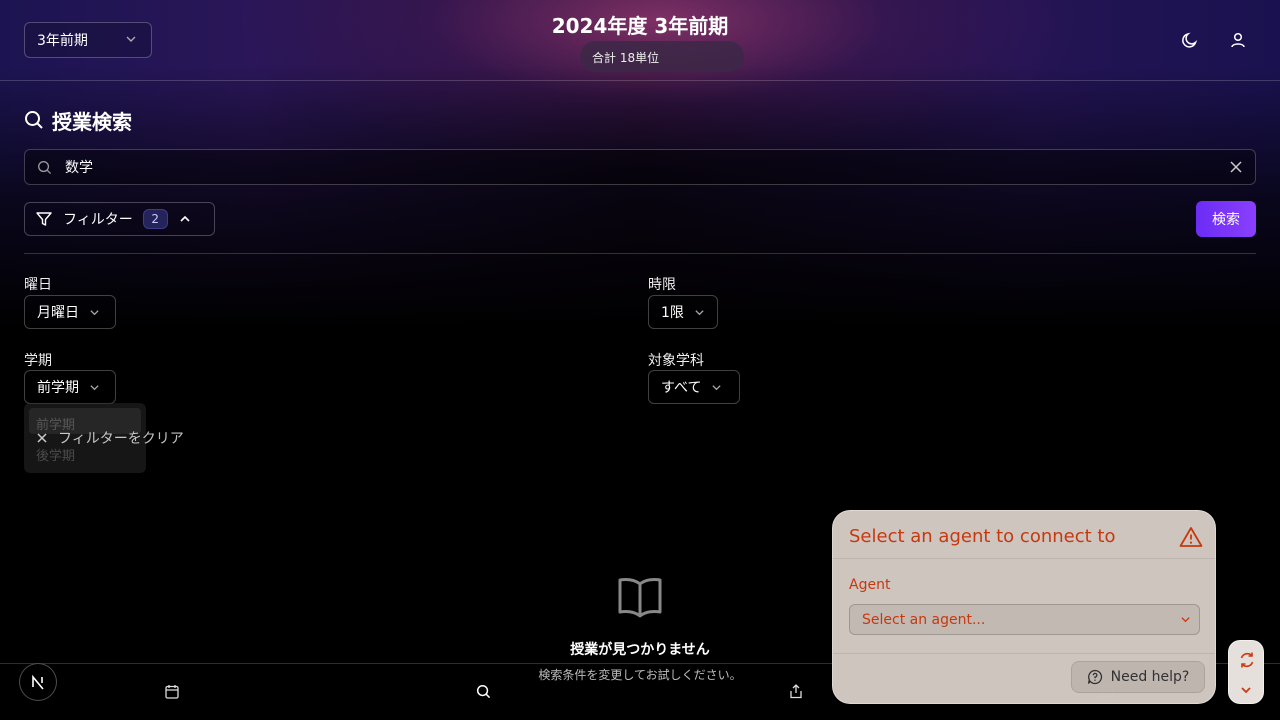 The image size is (1280, 720). I want to click on n-letter-icon, so click(38, 682).